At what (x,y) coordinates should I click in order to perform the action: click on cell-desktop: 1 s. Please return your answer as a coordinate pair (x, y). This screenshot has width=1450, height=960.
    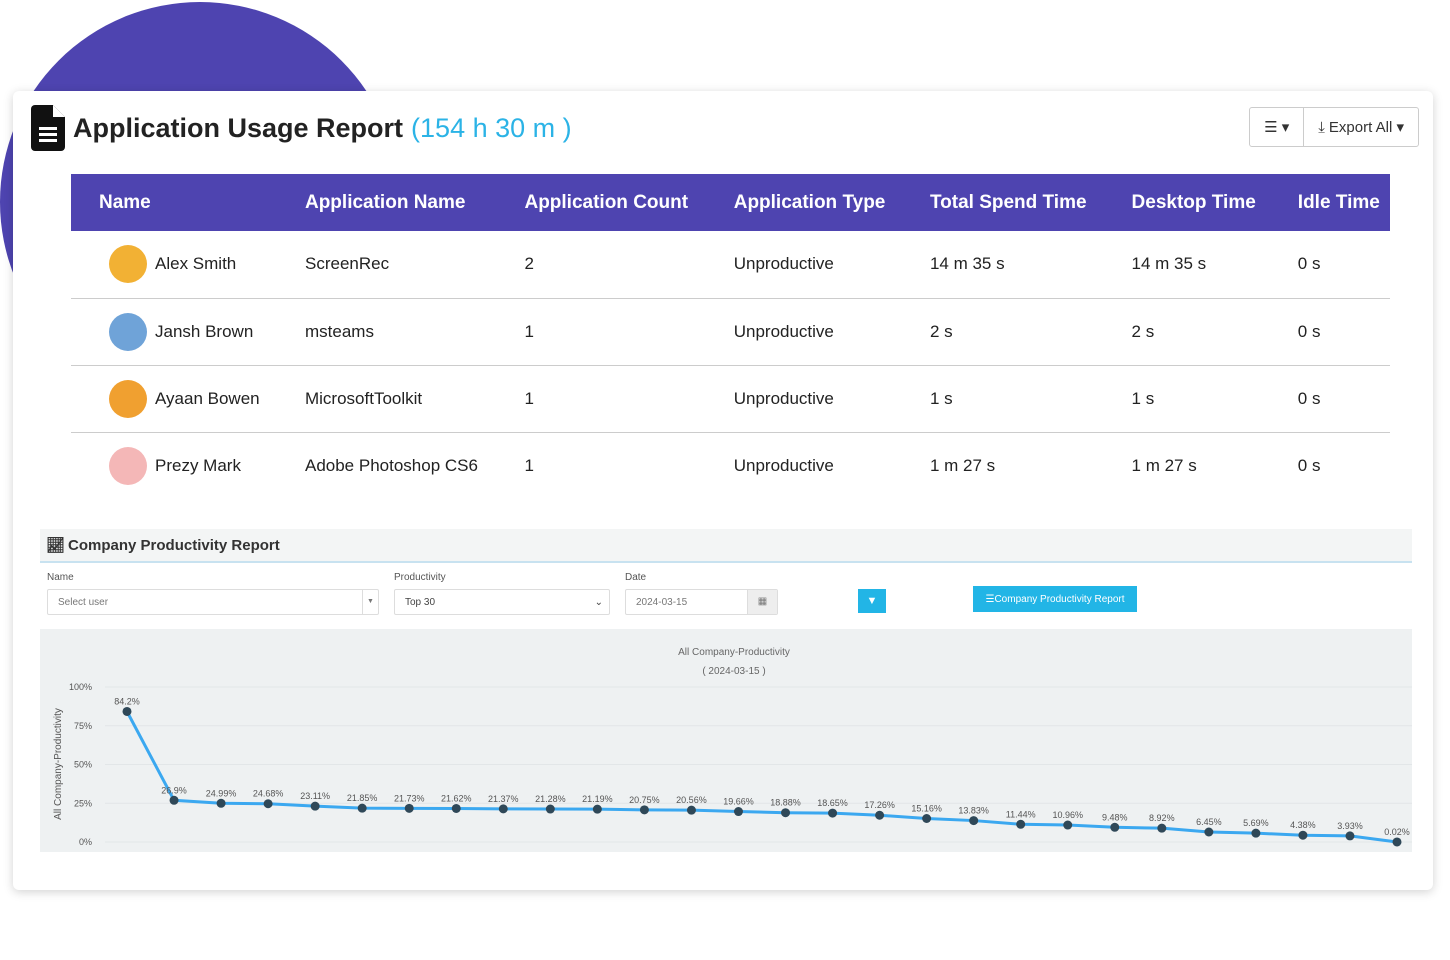
    Looking at the image, I should click on (1186, 399).